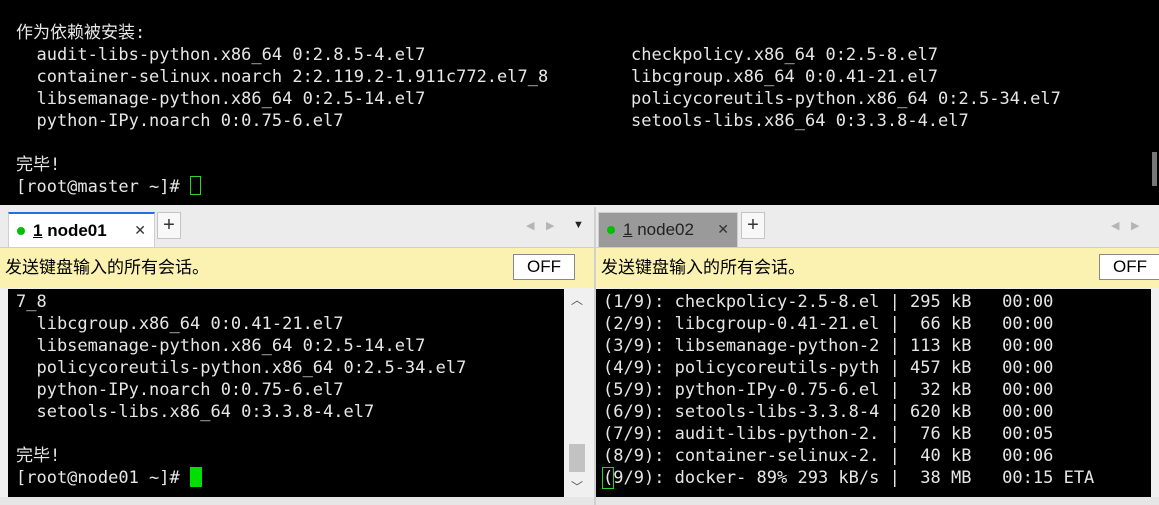 This screenshot has width=1159, height=505. What do you see at coordinates (221, 55) in the screenshot?
I see `dep-left: audit-libs-python.x86_64 0:2.8.5-4.el7` at bounding box center [221, 55].